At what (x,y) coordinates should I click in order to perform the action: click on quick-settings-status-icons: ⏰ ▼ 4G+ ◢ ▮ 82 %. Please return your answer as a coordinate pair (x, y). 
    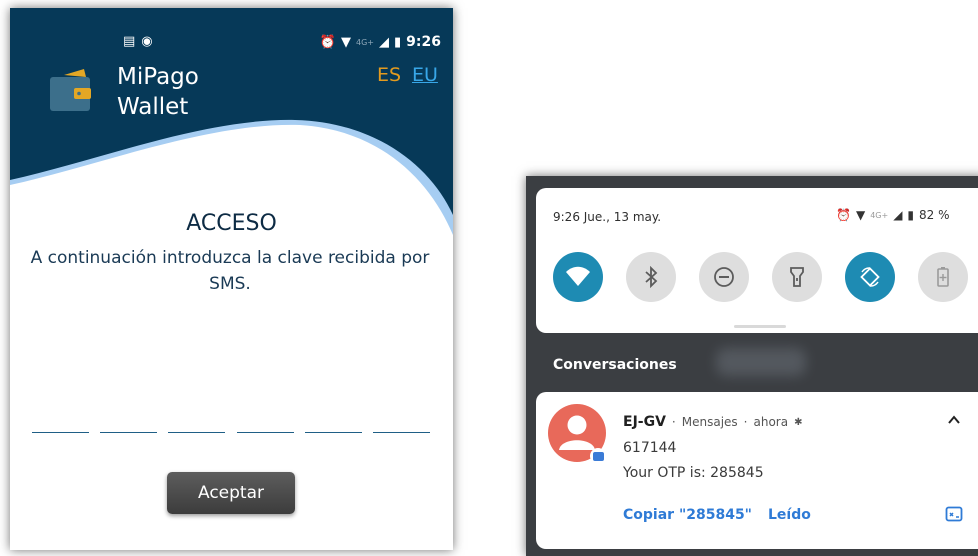
    Looking at the image, I should click on (893, 215).